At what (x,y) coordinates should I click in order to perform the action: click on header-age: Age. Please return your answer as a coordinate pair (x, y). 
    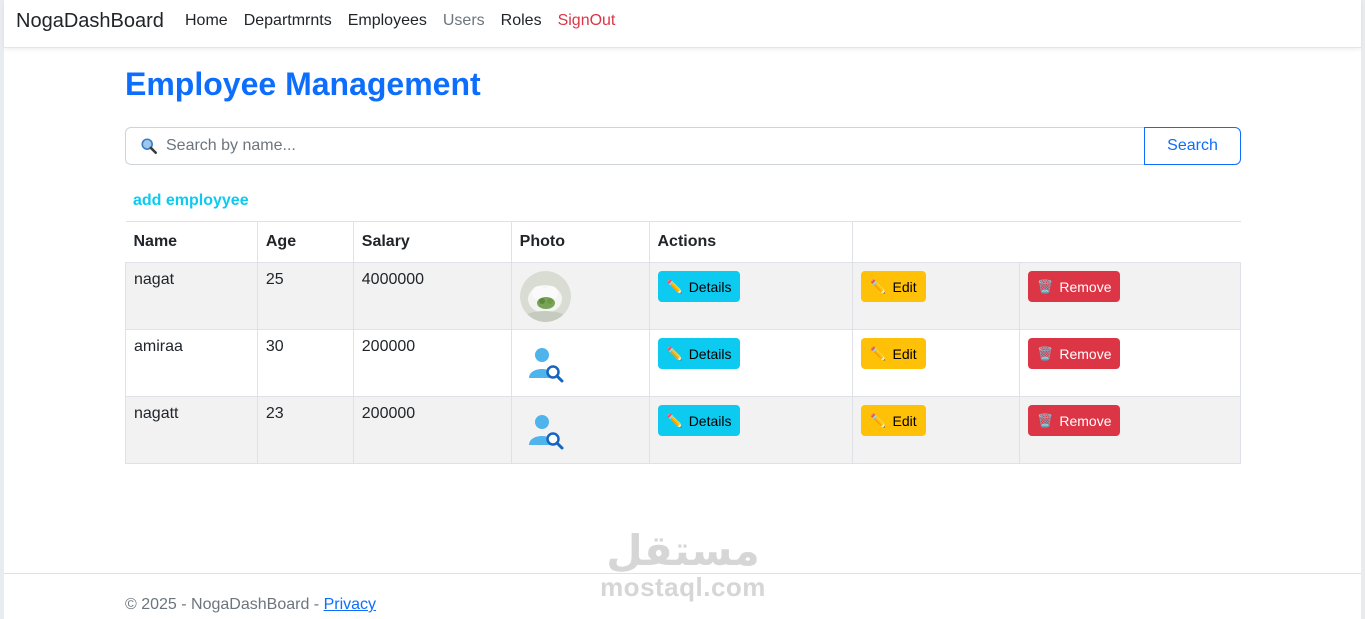
    Looking at the image, I should click on (305, 242).